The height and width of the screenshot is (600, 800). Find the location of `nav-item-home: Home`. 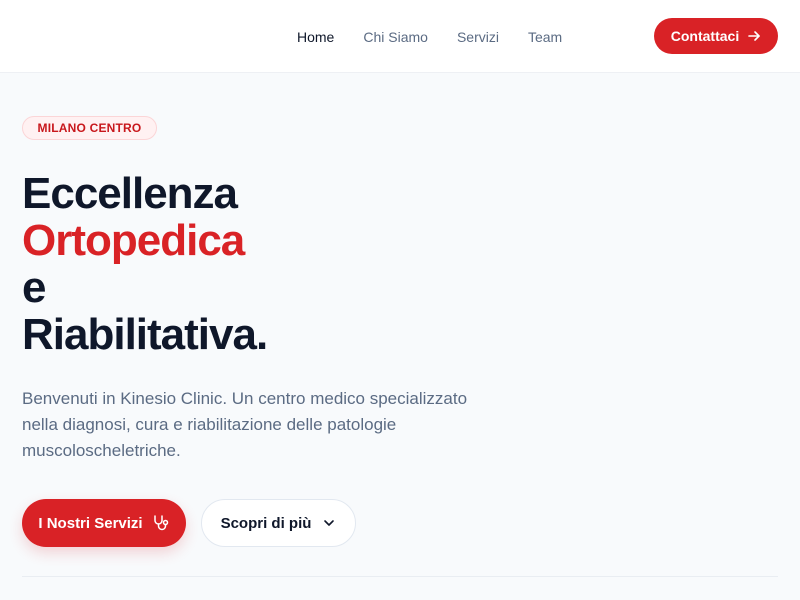

nav-item-home: Home is located at coordinates (315, 37).